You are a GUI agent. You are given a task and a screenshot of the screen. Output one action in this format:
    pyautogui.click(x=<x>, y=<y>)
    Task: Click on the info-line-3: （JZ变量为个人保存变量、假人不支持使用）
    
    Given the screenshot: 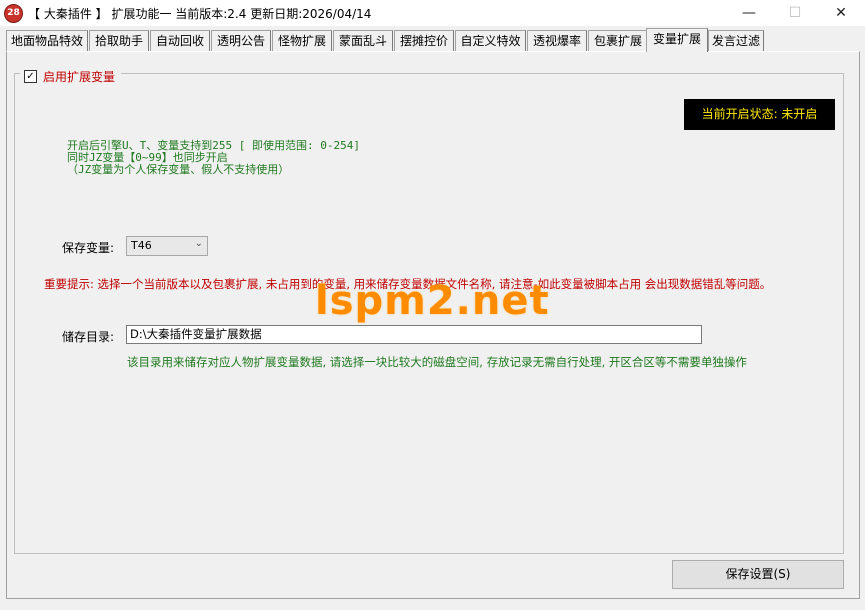 What is the action you would take?
    pyautogui.click(x=178, y=169)
    